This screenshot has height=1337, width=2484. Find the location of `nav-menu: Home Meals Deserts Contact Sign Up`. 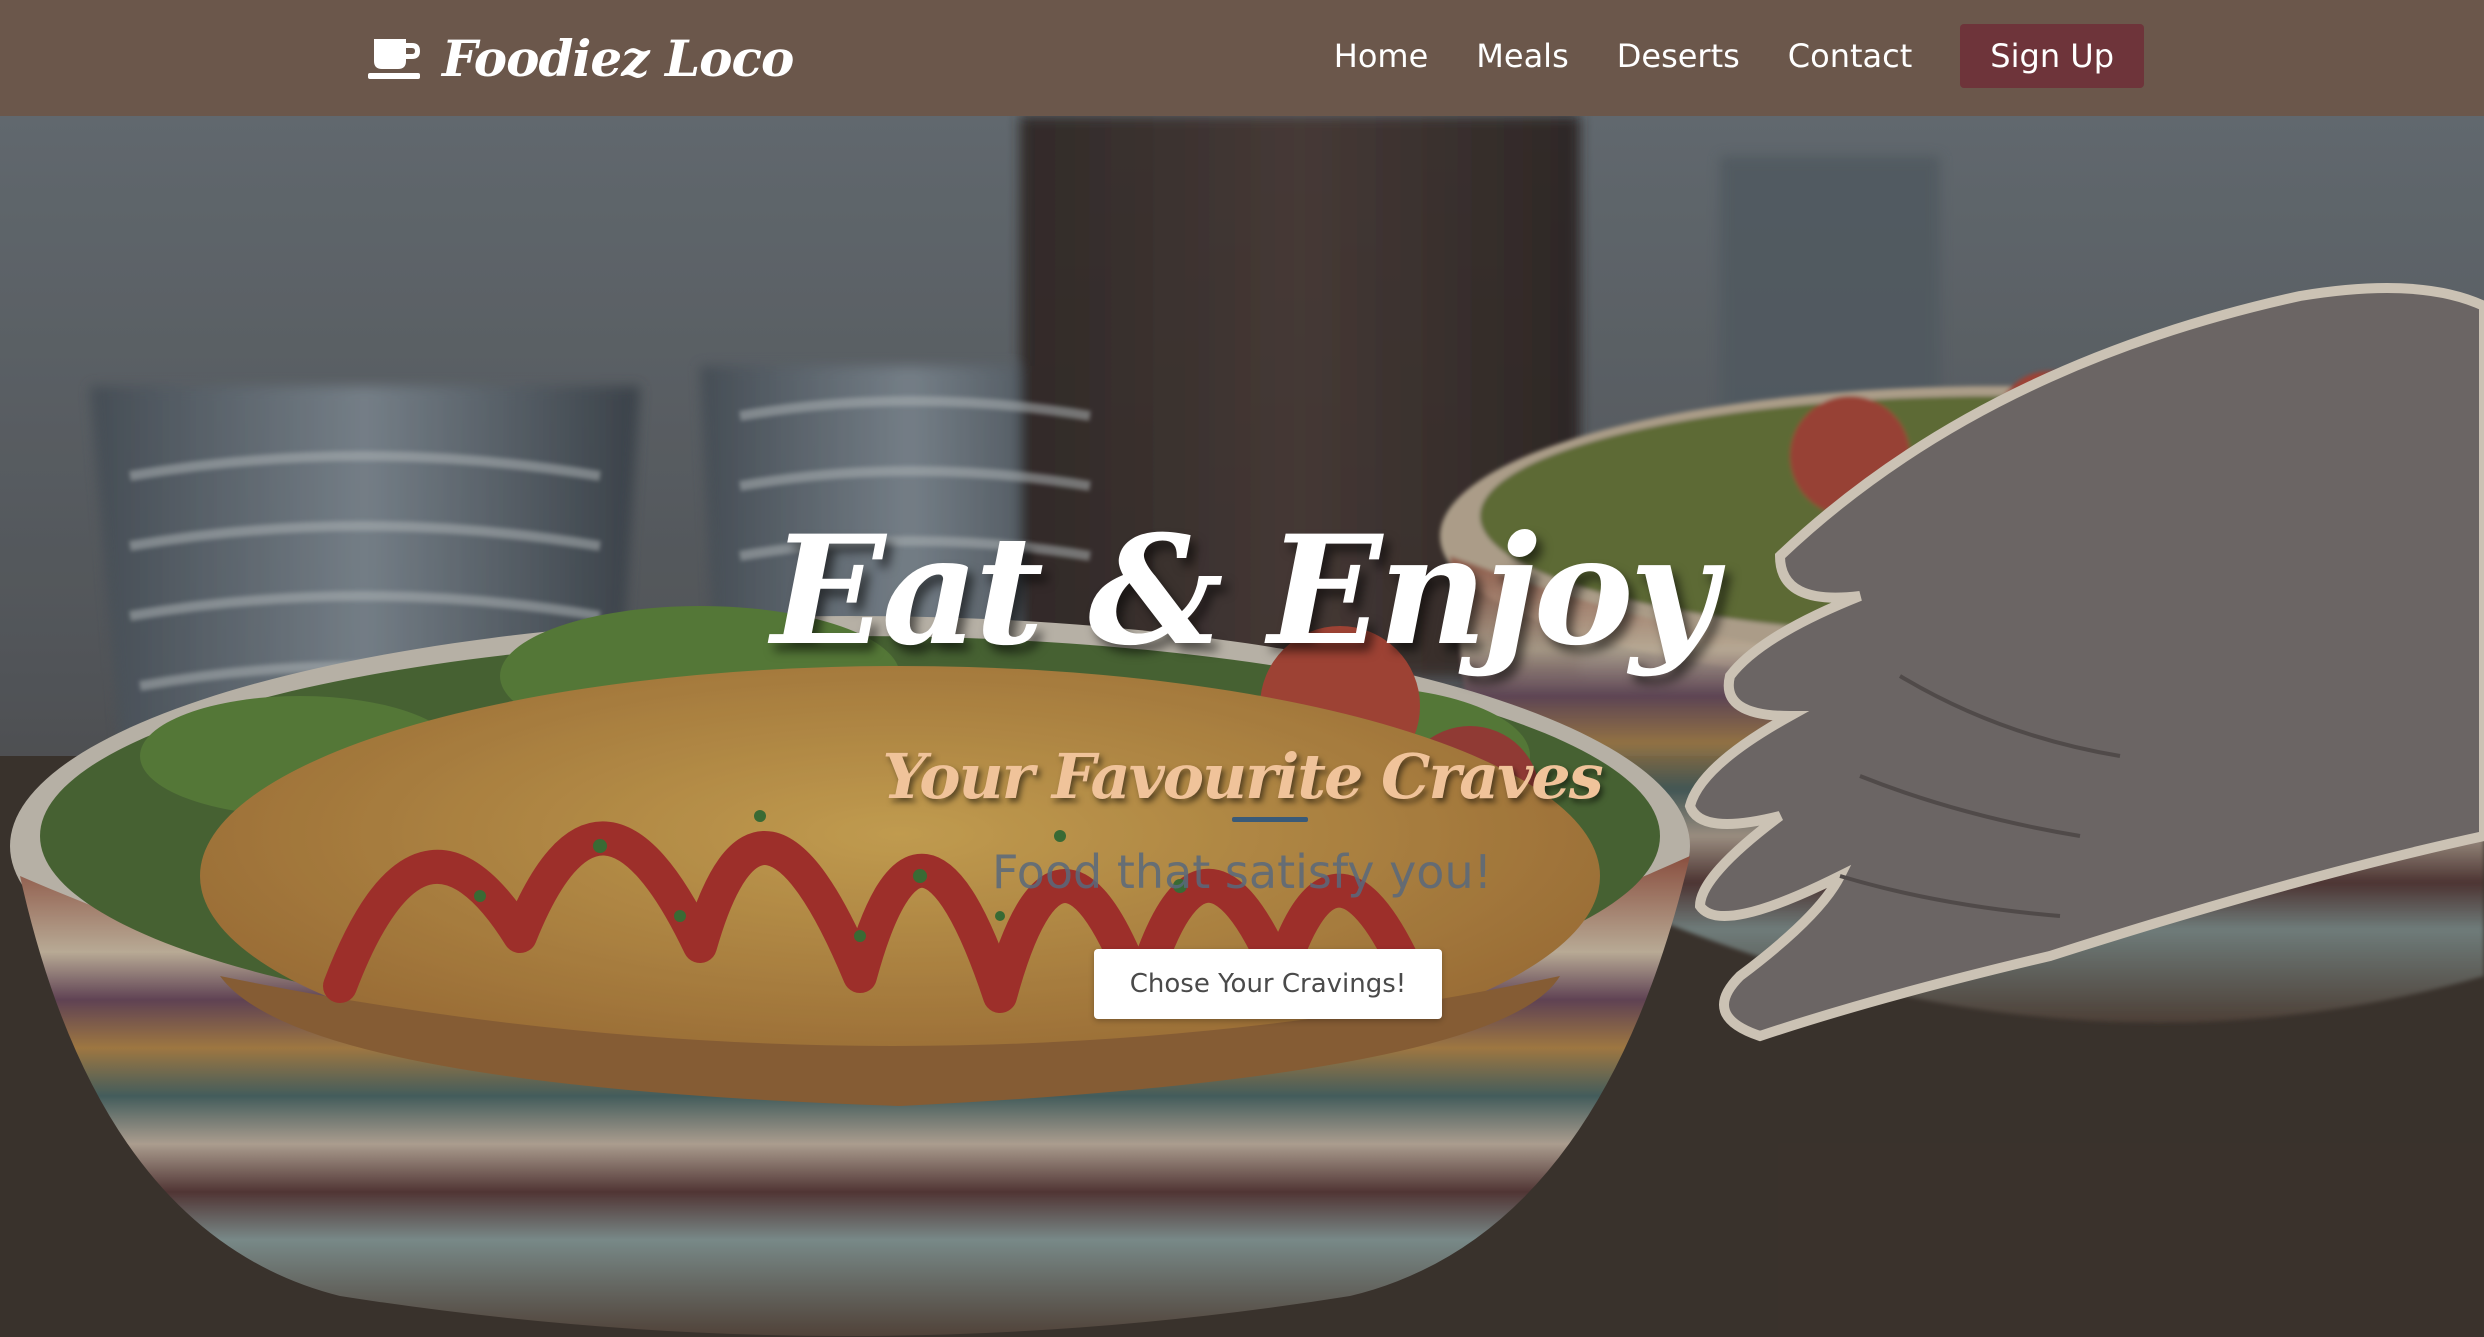

nav-menu: Home Meals Deserts Contact Sign Up is located at coordinates (1739, 56).